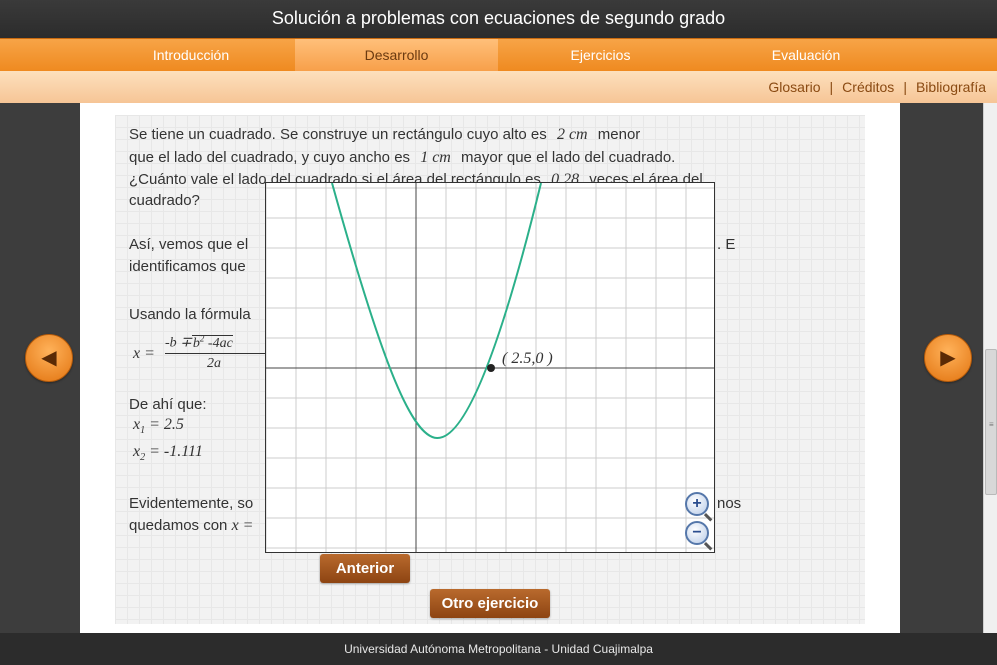 Image resolution: width=997 pixels, height=665 pixels. I want to click on fraction-bar, so click(215, 353).